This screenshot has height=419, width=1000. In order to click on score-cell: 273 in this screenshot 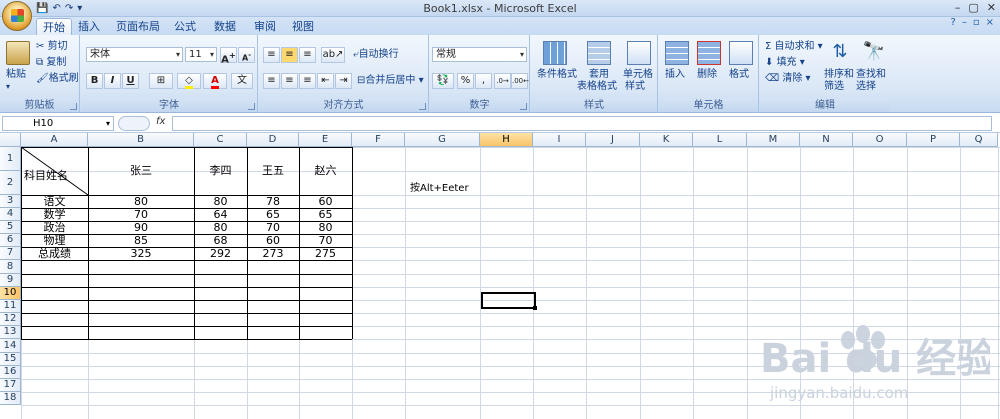, I will do `click(273, 253)`.